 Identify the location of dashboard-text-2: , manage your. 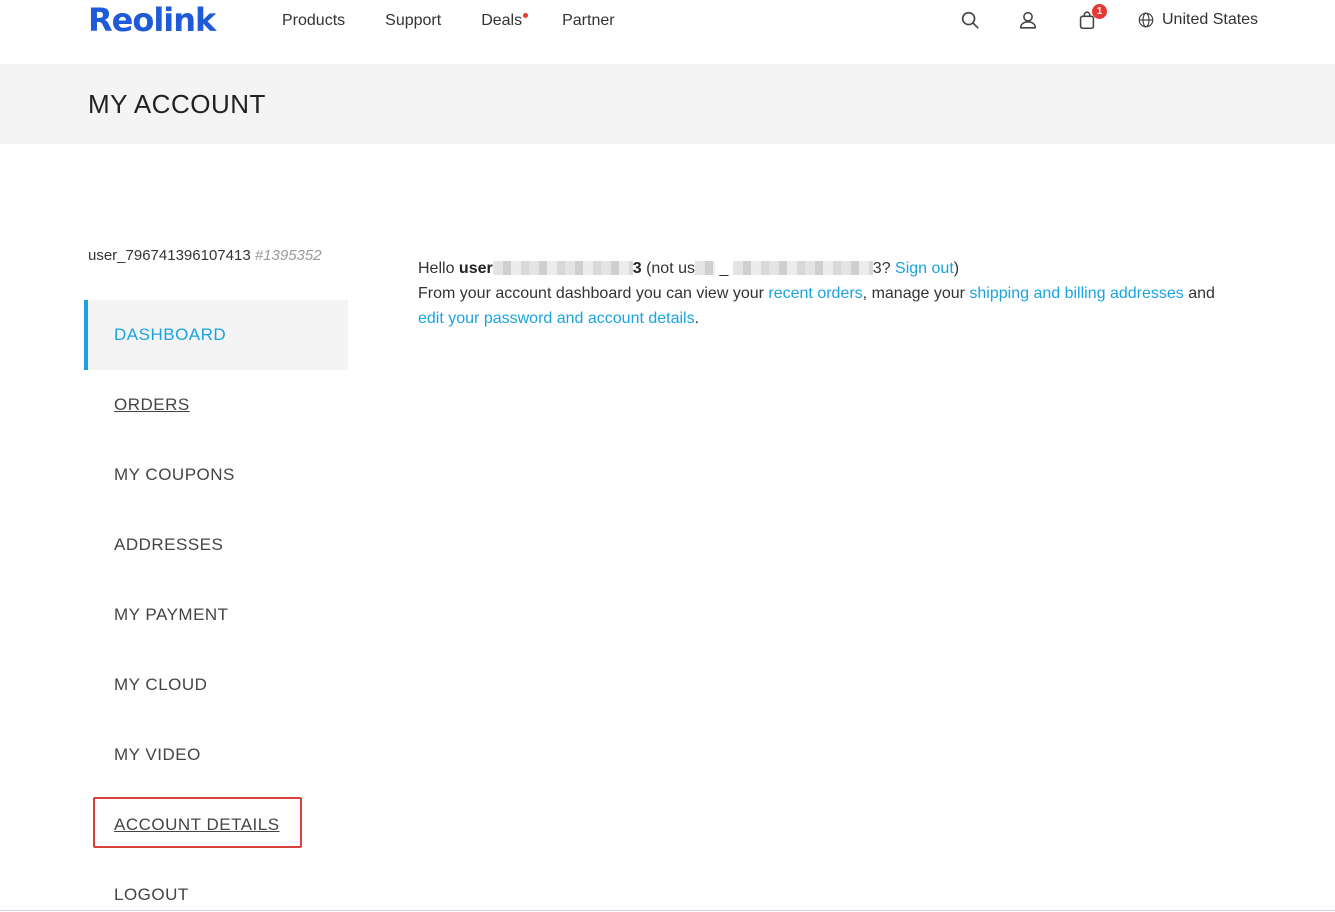
(913, 293).